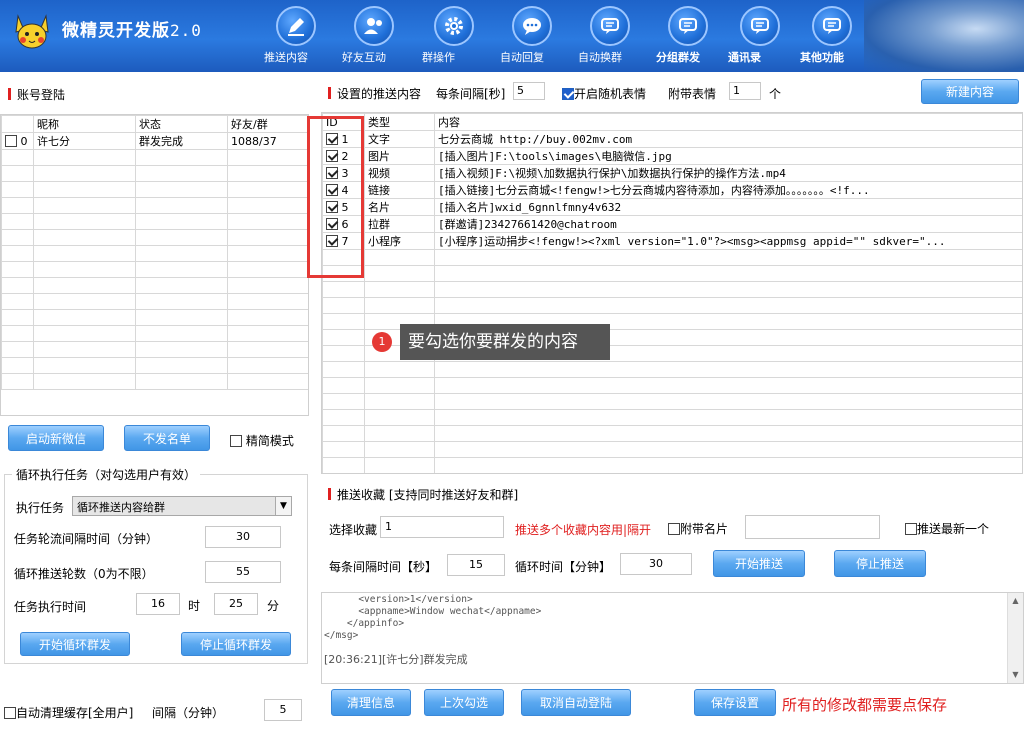  I want to click on last-selection-button: 上次勾选, so click(464, 702).